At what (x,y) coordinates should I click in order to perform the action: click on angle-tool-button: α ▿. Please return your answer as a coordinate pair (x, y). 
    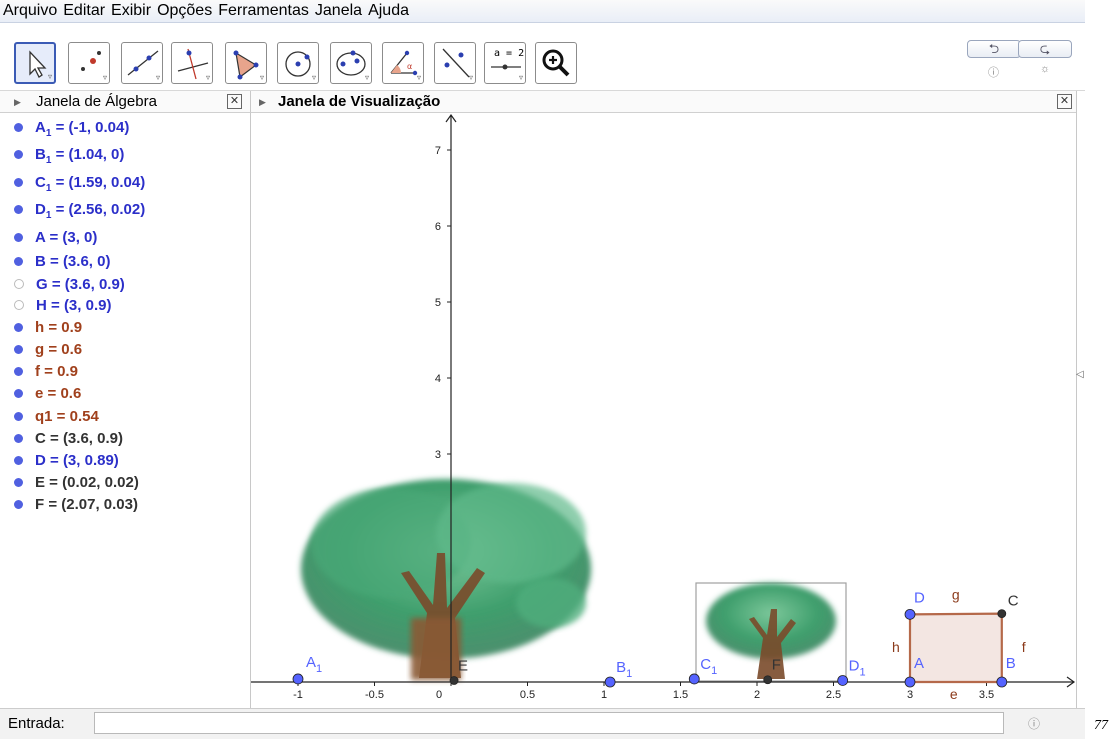
    Looking at the image, I should click on (403, 63).